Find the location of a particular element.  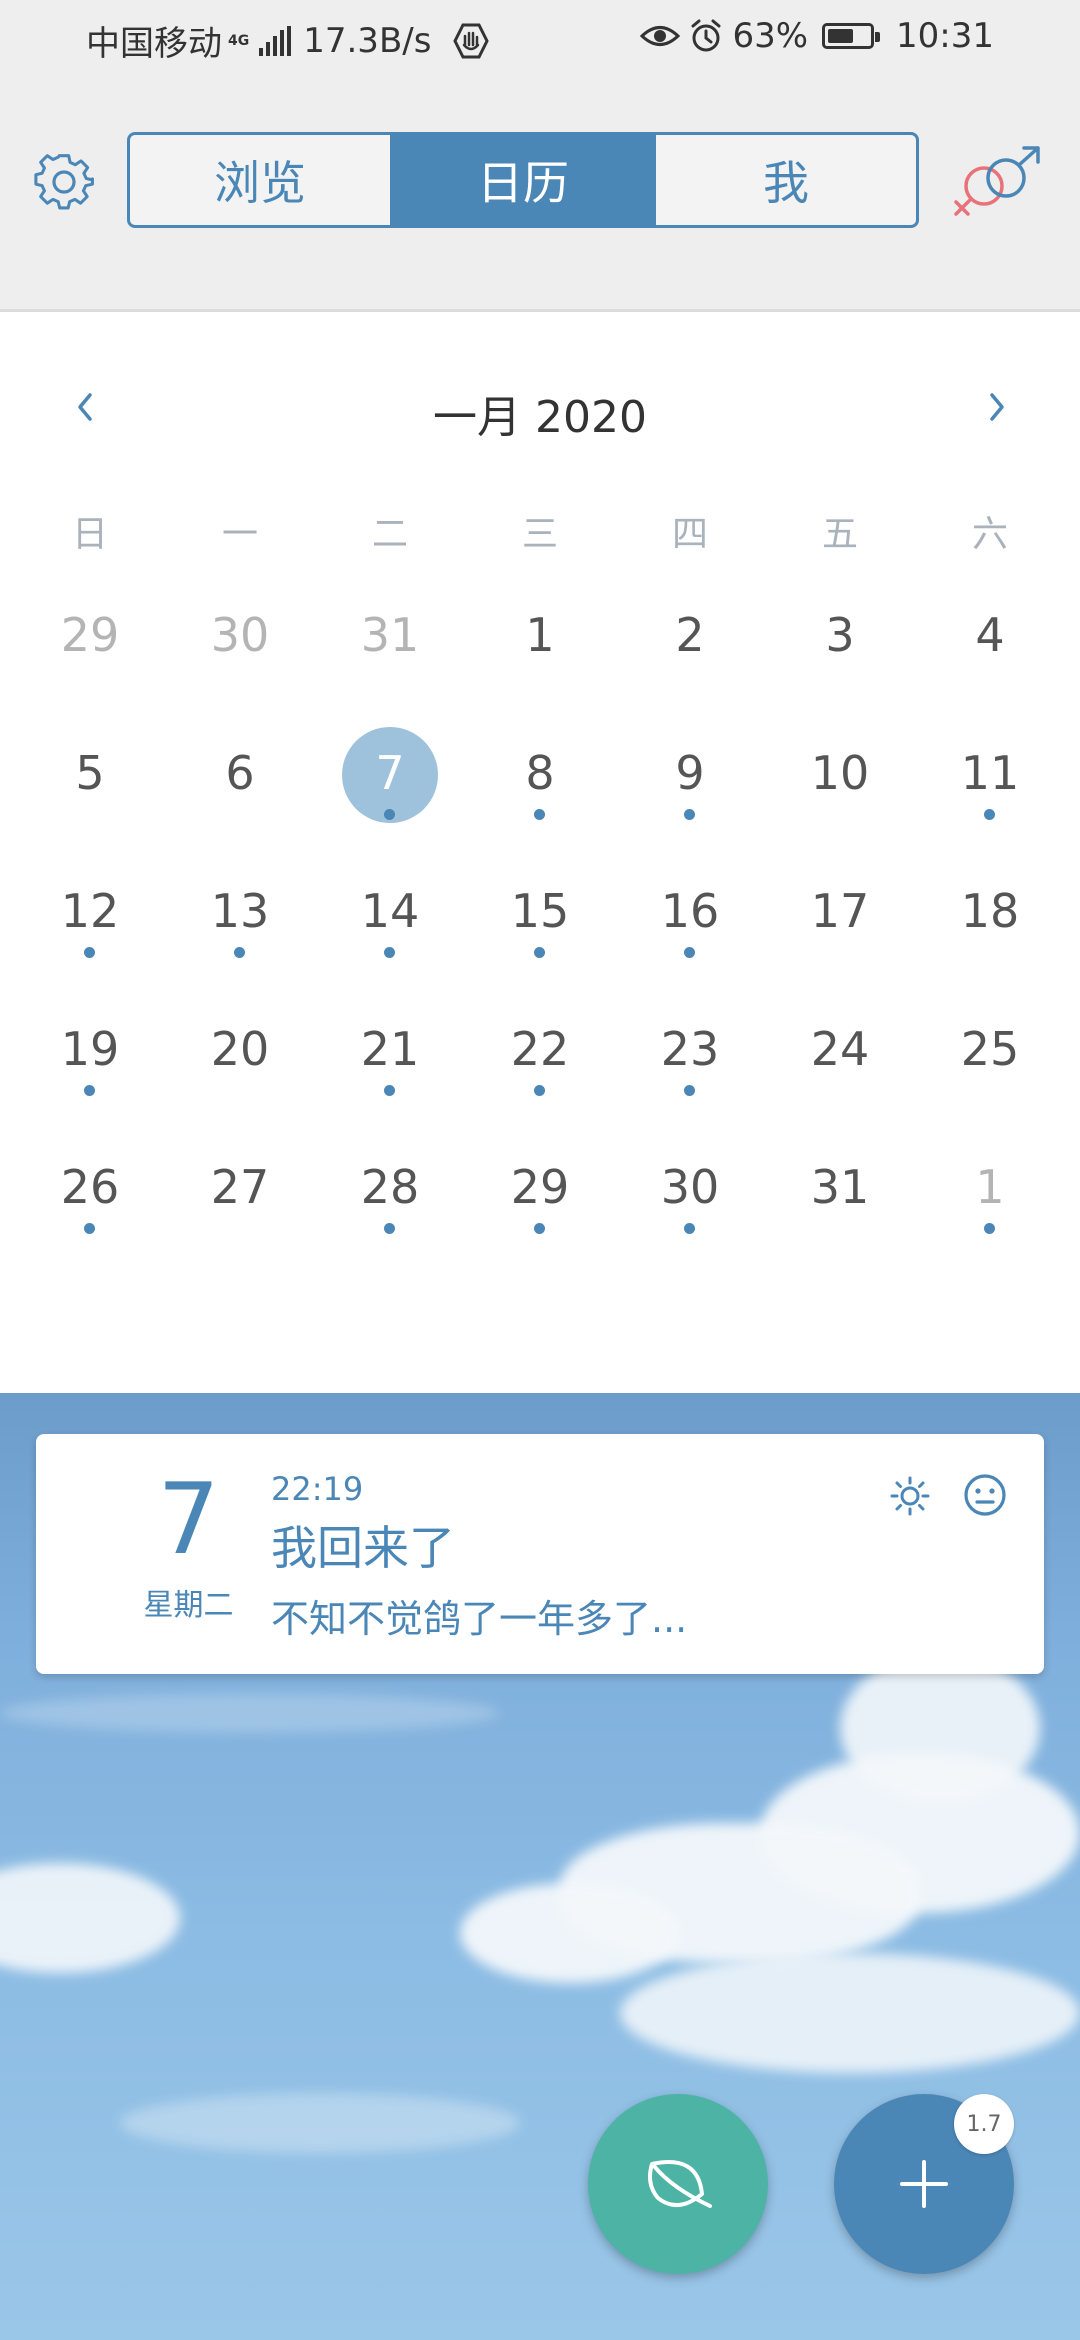

calendar-day: 25 is located at coordinates (990, 1068).